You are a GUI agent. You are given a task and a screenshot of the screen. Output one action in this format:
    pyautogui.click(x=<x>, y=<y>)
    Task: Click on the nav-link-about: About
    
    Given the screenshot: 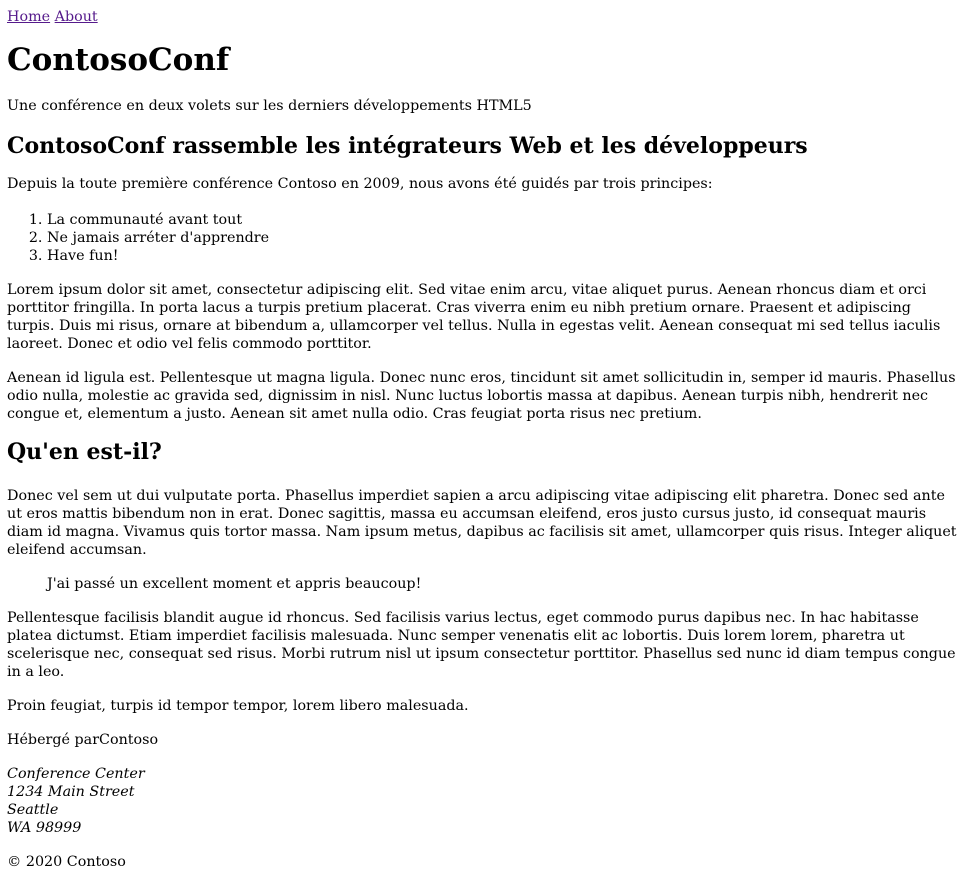 What is the action you would take?
    pyautogui.click(x=76, y=17)
    